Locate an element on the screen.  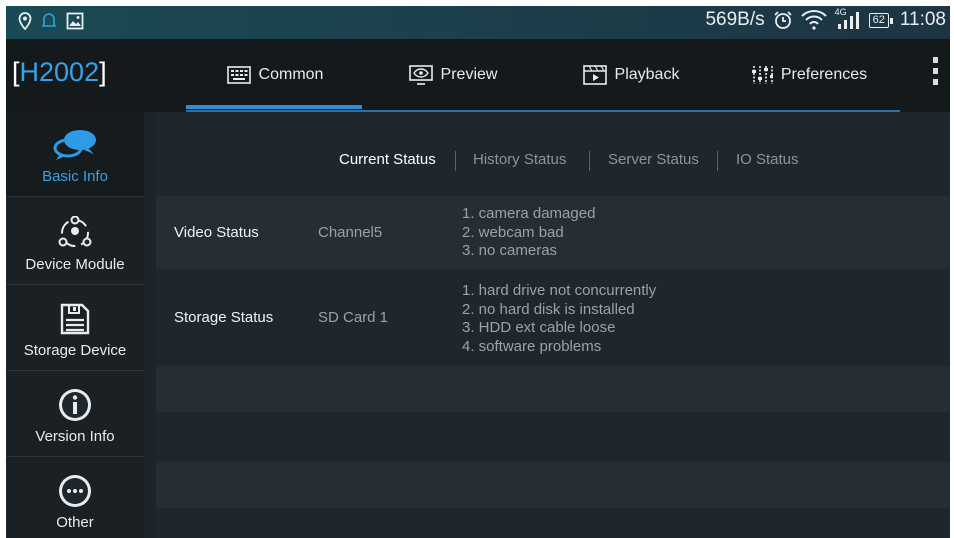
alarm-icon is located at coordinates (783, 20).